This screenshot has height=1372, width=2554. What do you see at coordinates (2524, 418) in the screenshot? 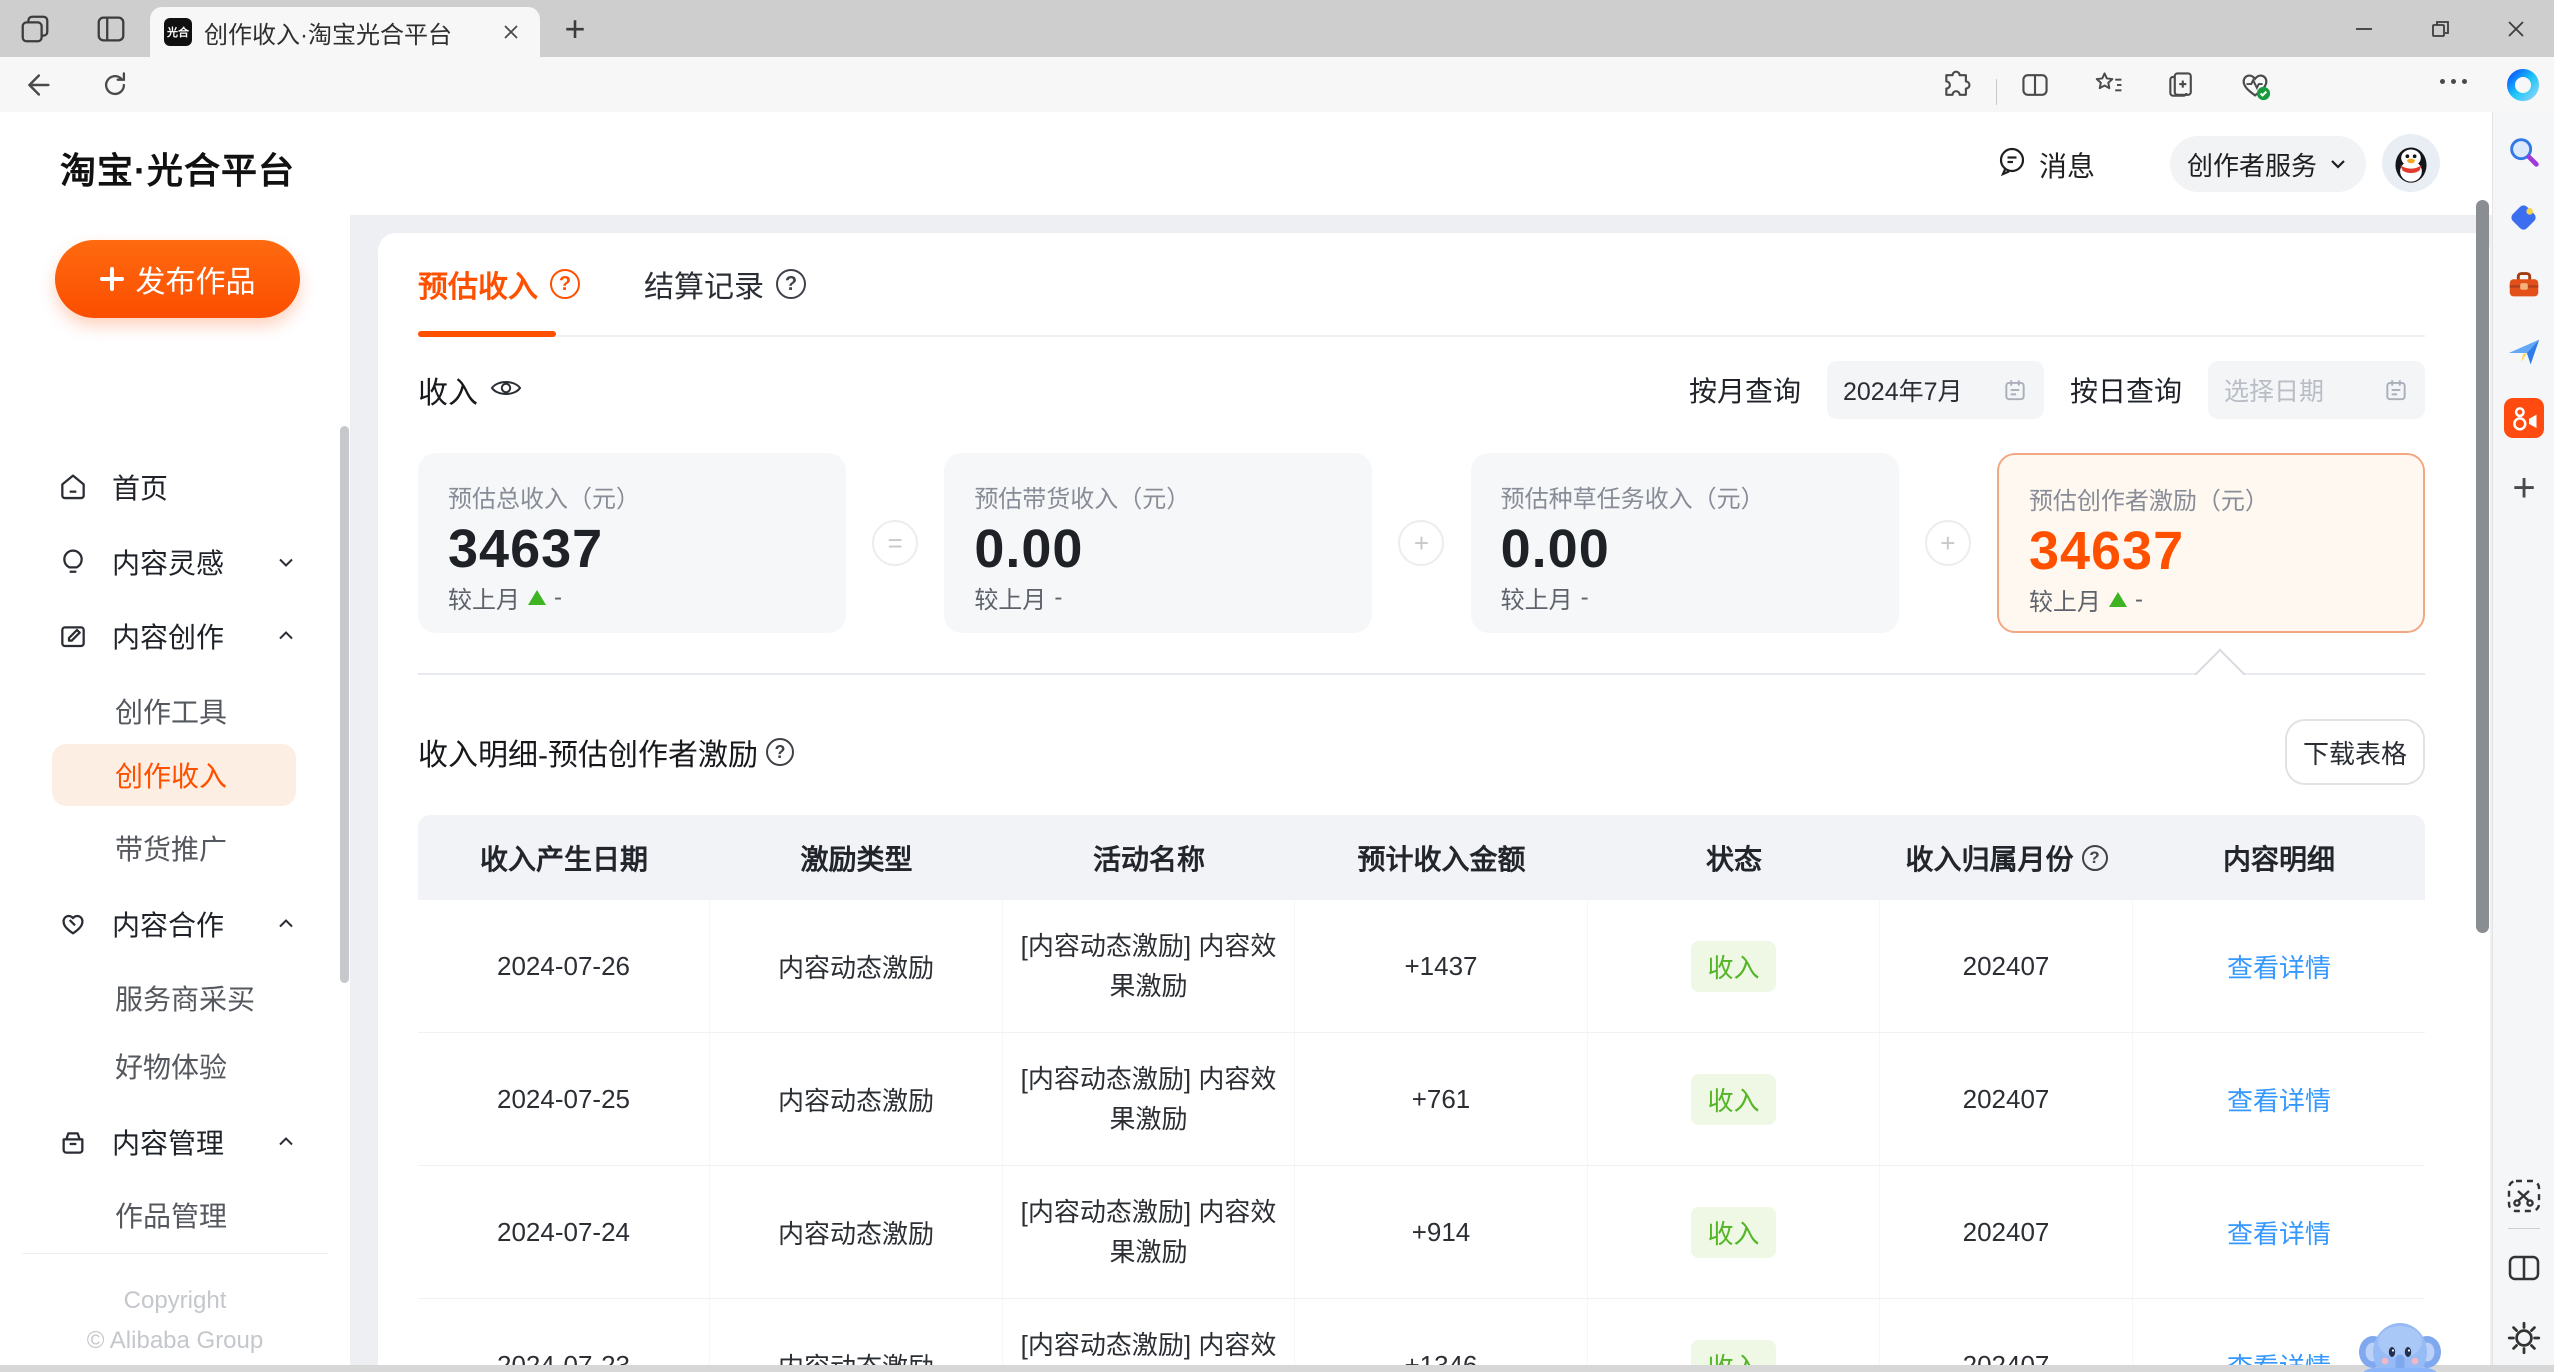
I see `kuaishou-icon` at bounding box center [2524, 418].